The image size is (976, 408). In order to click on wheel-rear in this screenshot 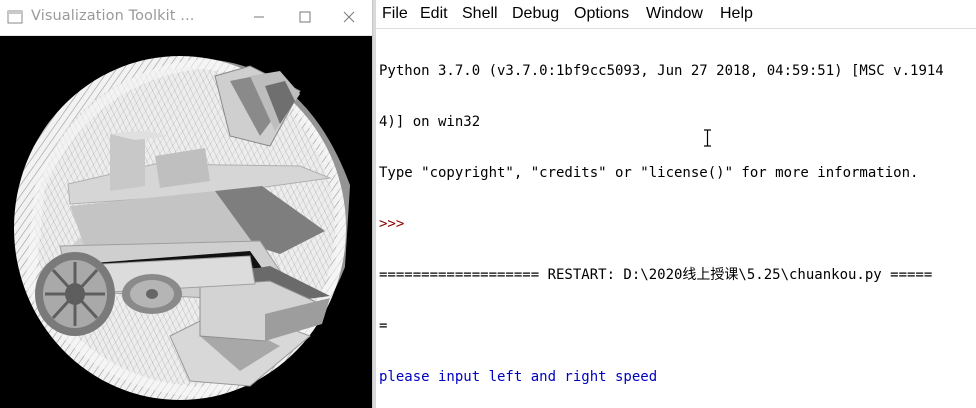, I will do `click(152, 294)`.